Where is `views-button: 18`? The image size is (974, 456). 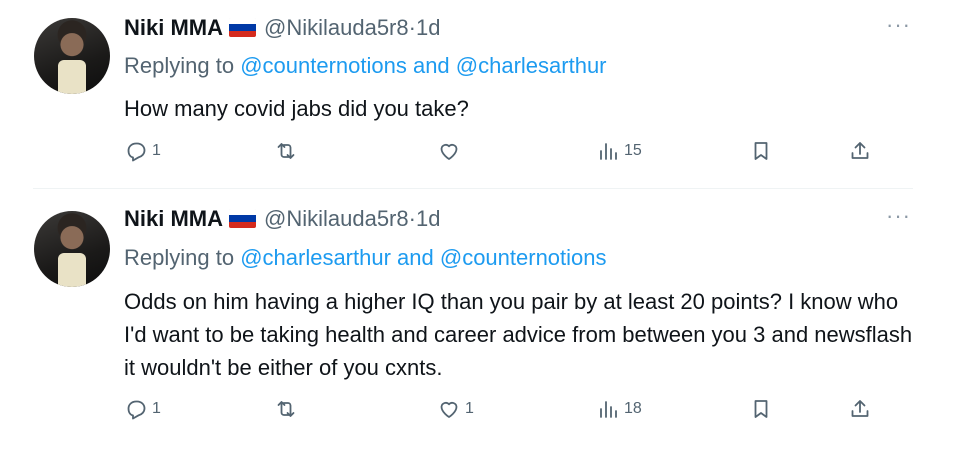 views-button: 18 is located at coordinates (619, 409).